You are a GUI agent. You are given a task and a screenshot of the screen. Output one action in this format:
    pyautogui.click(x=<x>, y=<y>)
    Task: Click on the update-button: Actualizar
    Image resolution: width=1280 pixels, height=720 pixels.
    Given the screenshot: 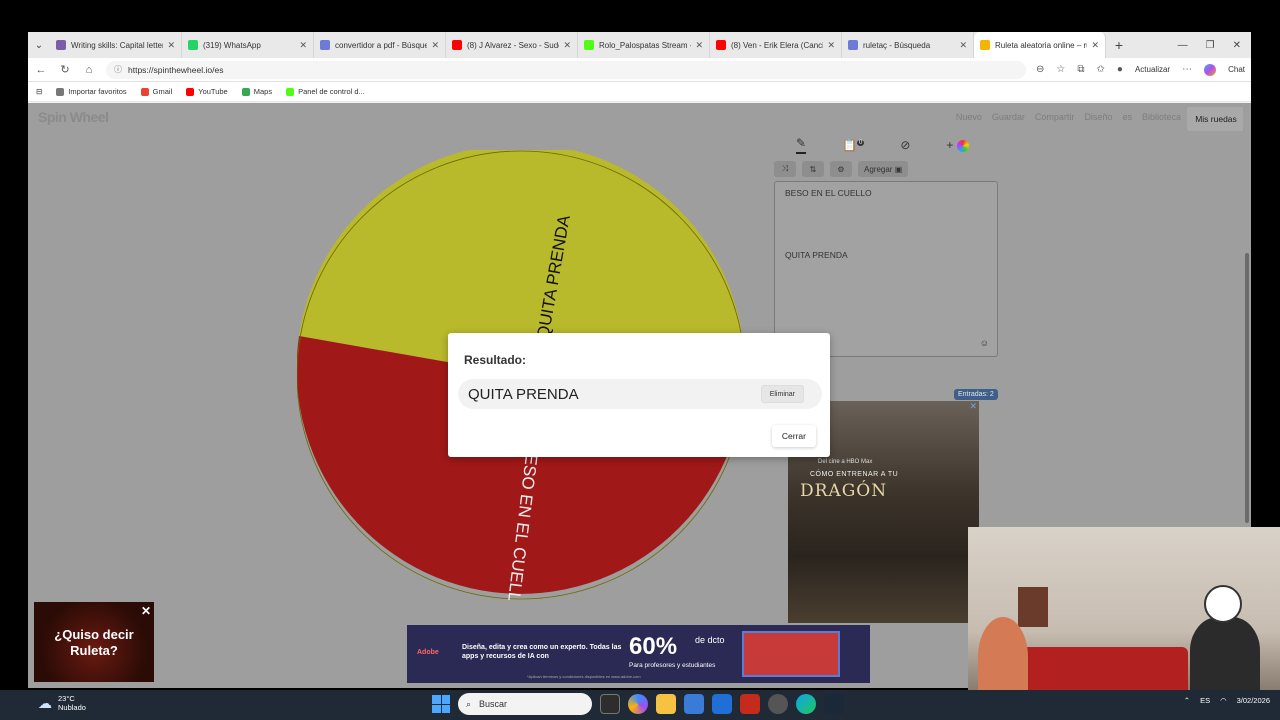 What is the action you would take?
    pyautogui.click(x=1152, y=69)
    